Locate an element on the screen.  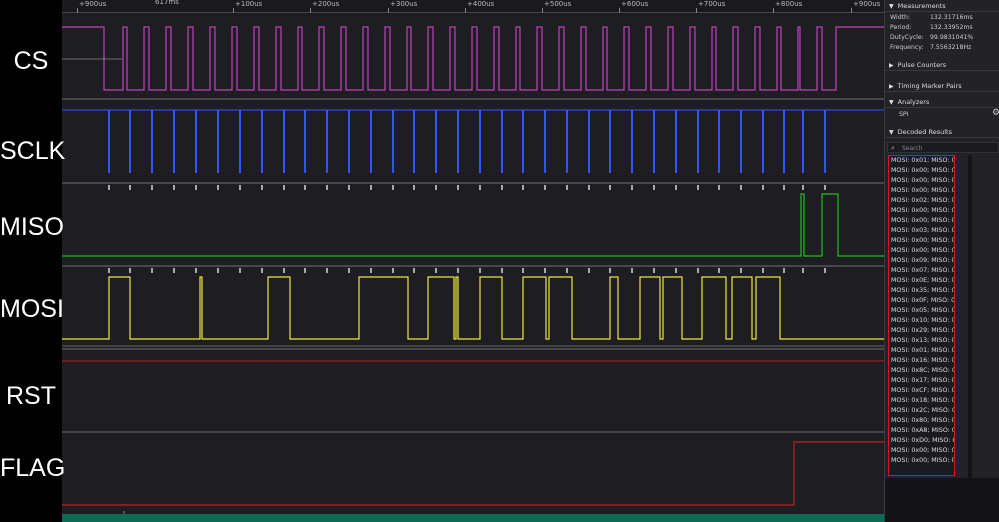
gear-icon: ⚙ is located at coordinates (995, 113).